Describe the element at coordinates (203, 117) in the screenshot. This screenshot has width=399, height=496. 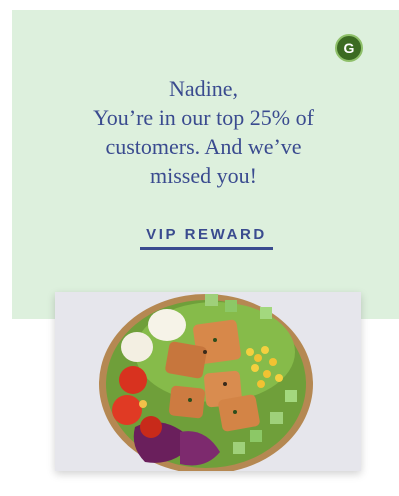
I see `message-line: You’re in our top 25% of` at that location.